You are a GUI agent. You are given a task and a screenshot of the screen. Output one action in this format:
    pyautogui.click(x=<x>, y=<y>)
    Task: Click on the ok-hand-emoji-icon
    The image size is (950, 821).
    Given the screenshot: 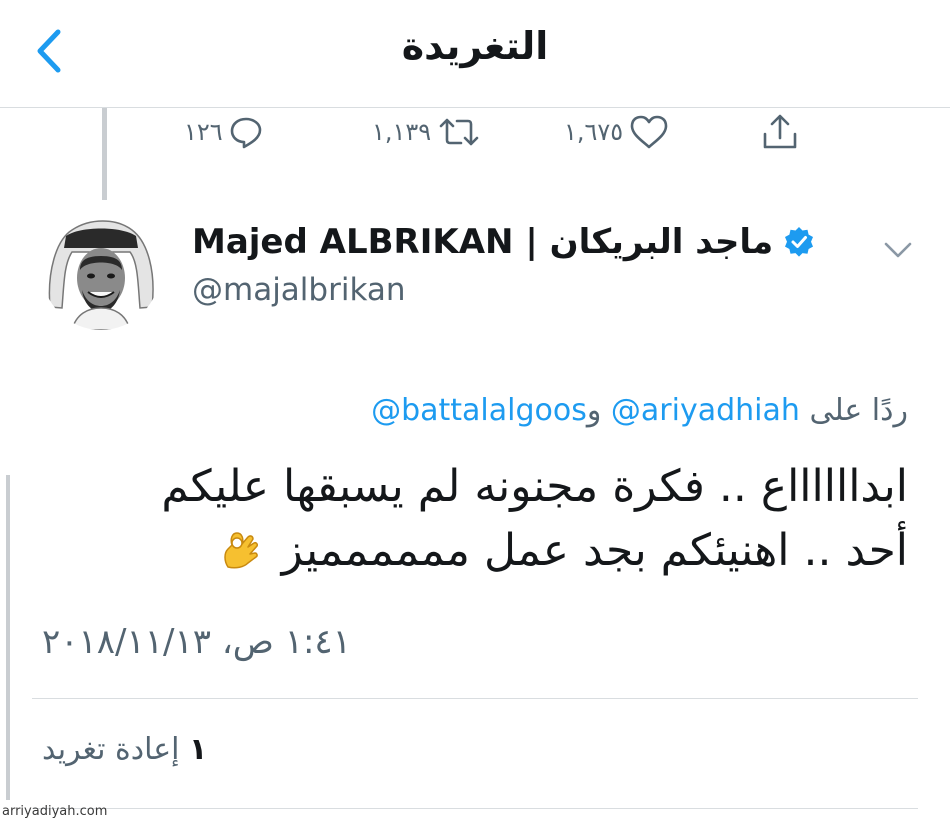 What is the action you would take?
    pyautogui.click(x=240, y=550)
    